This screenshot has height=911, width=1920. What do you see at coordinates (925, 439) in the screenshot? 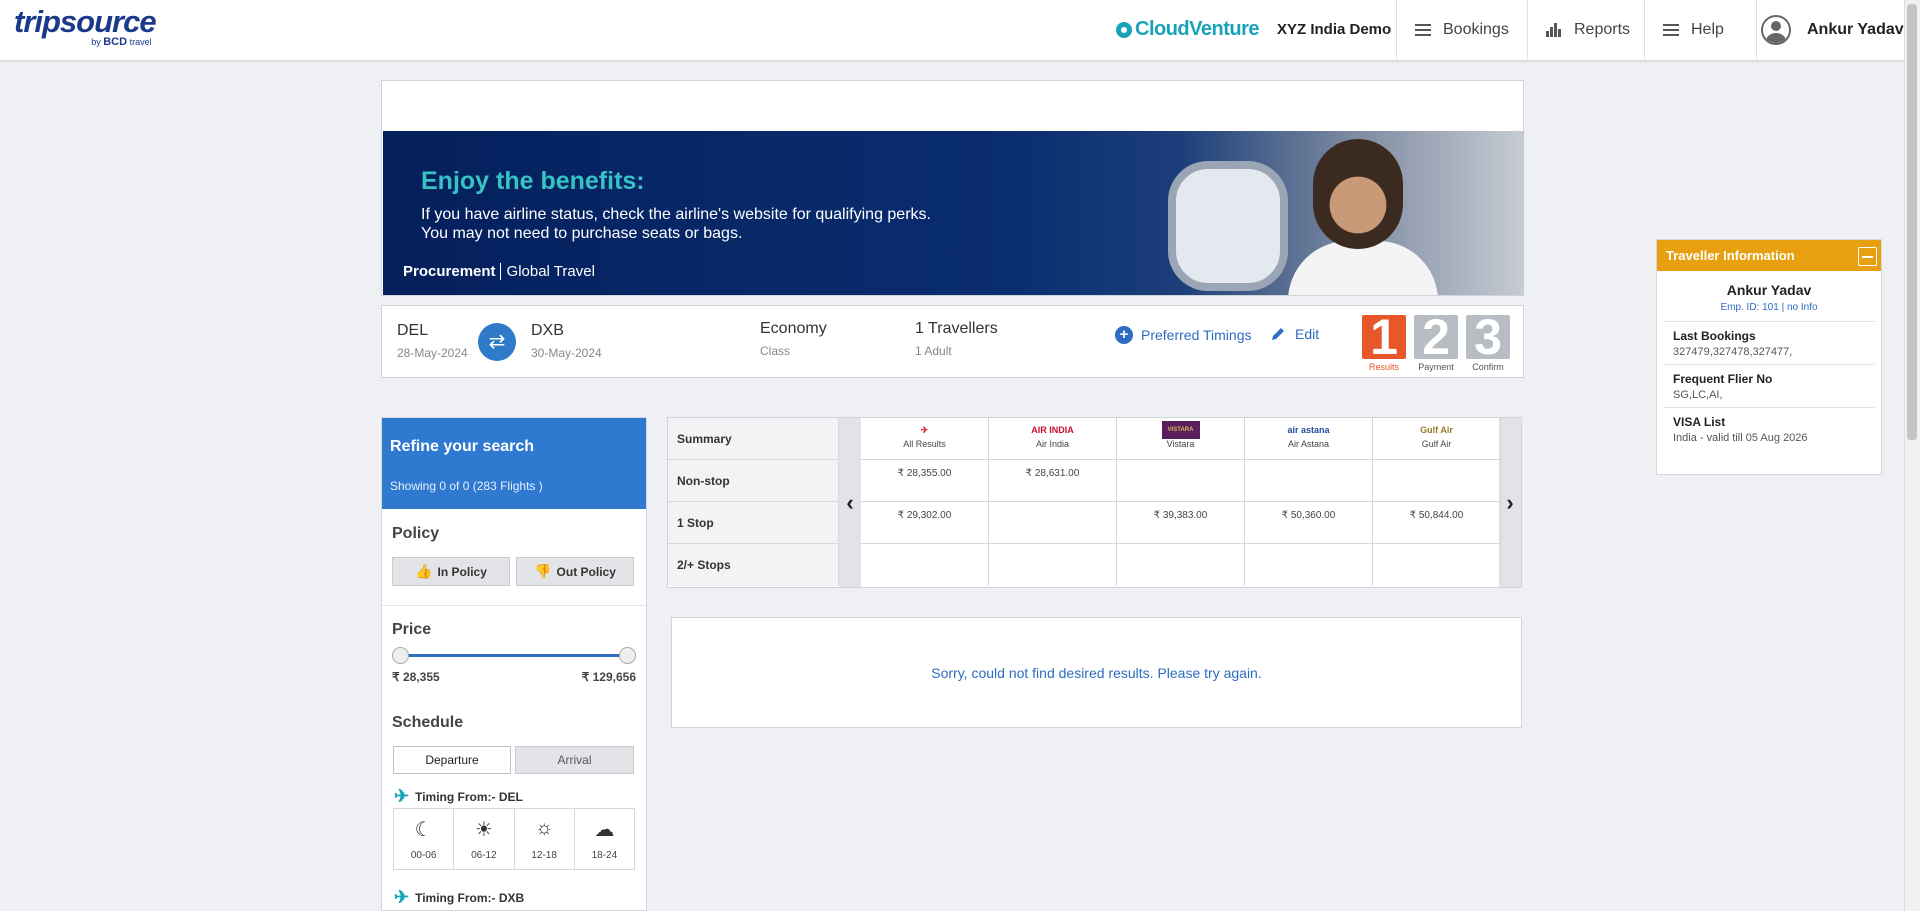
I see `airline-column-header: ✈ All Results` at bounding box center [925, 439].